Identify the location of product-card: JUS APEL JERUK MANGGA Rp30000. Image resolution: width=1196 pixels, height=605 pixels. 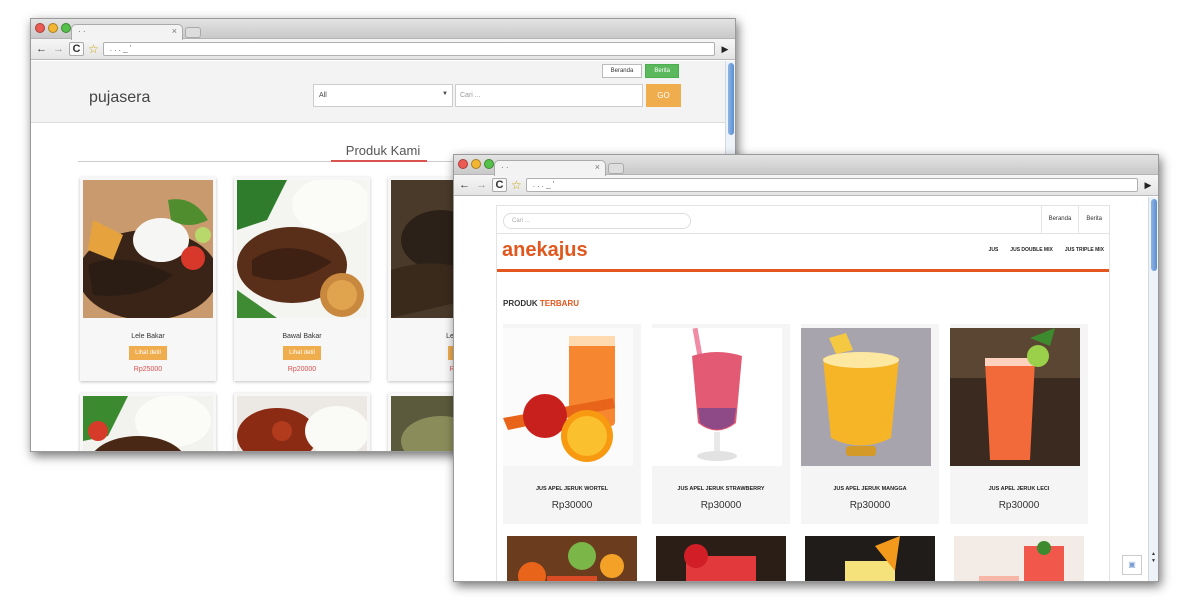
(870, 424).